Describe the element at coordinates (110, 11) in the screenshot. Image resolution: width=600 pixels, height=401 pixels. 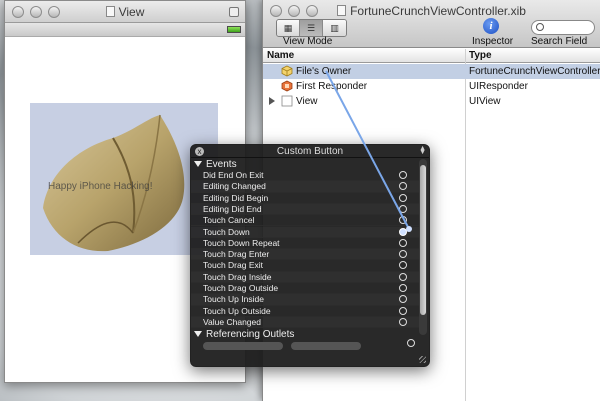
I see `document-icon` at that location.